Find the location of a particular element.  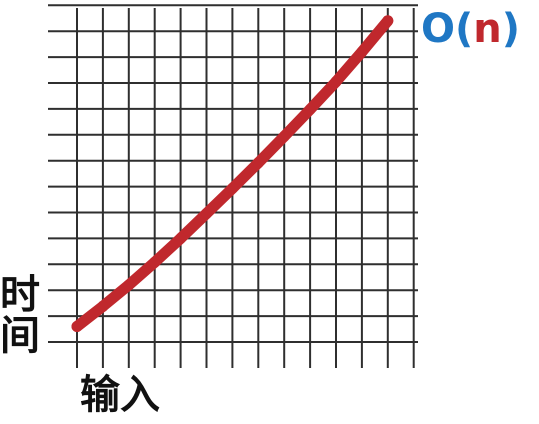

x-axis-label: 输入 is located at coordinates (120, 395).